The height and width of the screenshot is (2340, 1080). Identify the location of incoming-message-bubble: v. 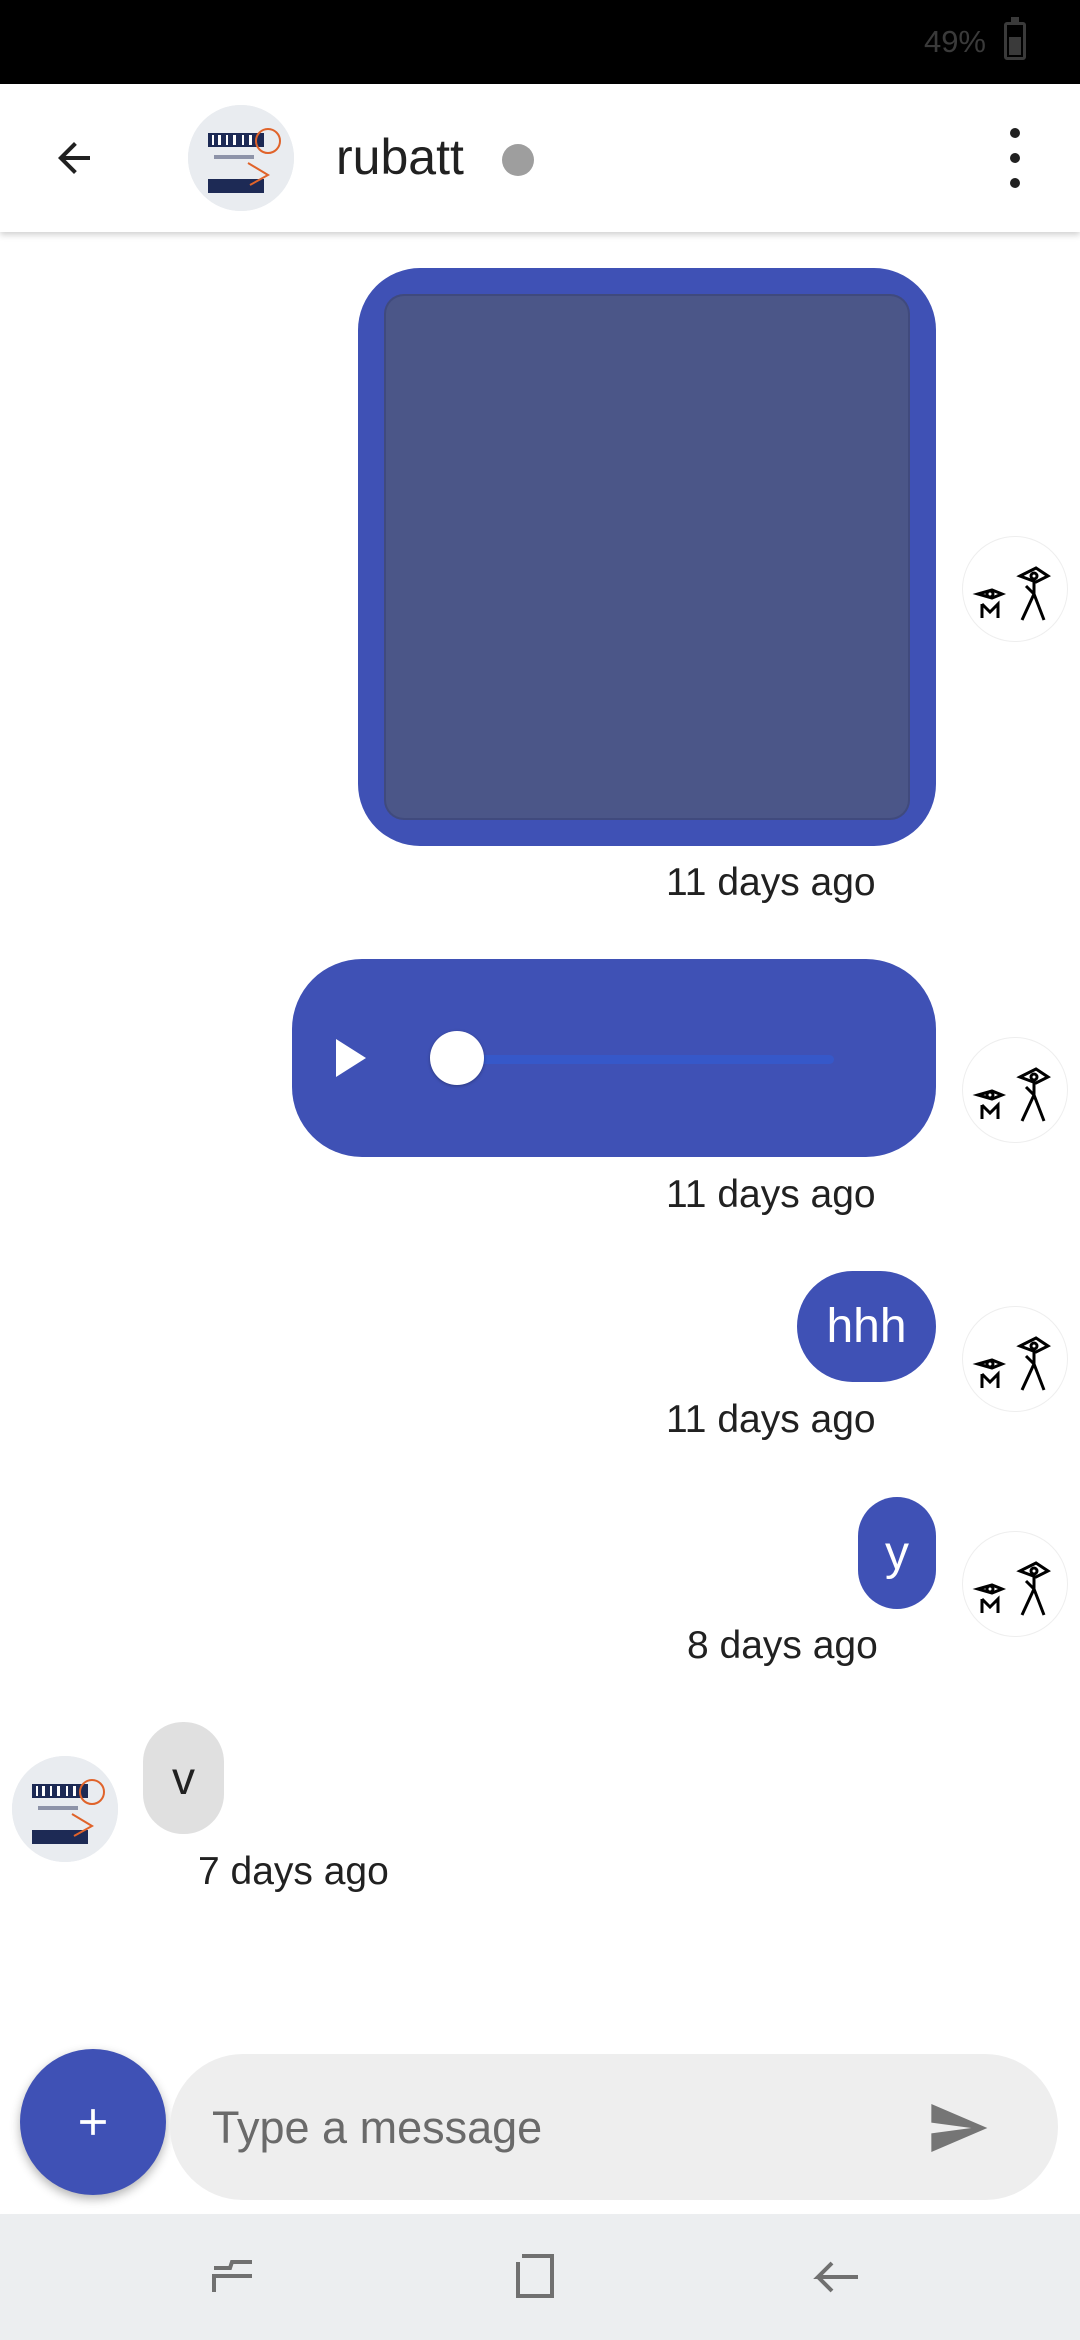
(183, 1778).